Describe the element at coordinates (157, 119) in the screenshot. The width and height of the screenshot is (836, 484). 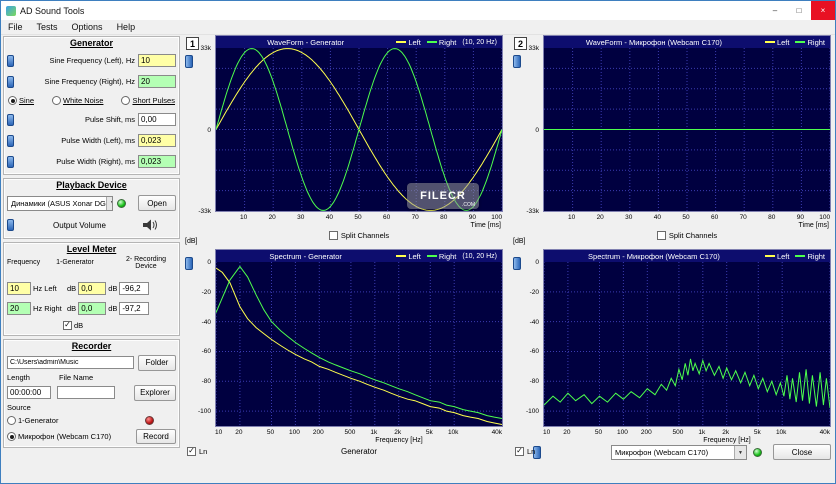
I see `pulse-shift-input` at that location.